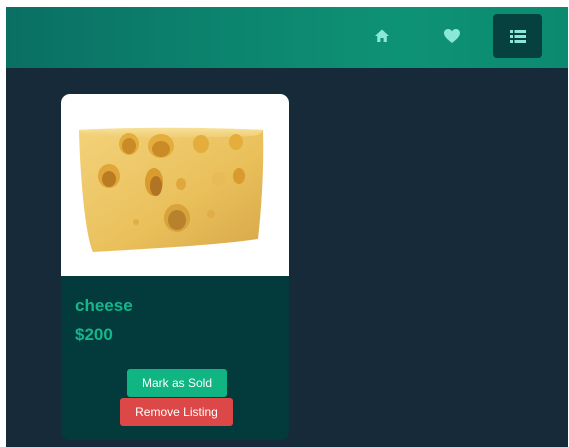  What do you see at coordinates (287, 37) in the screenshot?
I see `top-navbar` at bounding box center [287, 37].